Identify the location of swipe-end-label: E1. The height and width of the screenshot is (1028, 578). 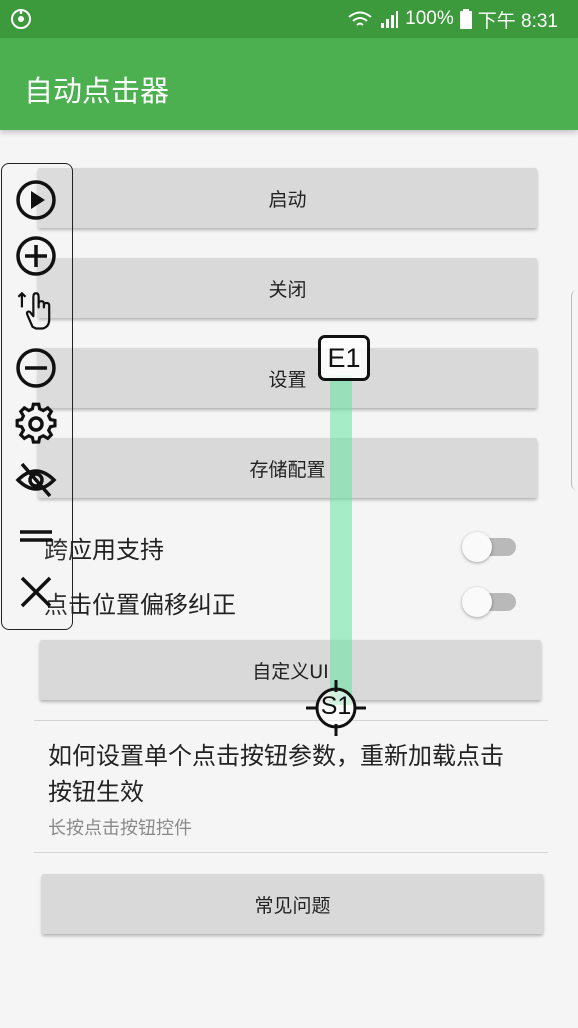
(344, 357).